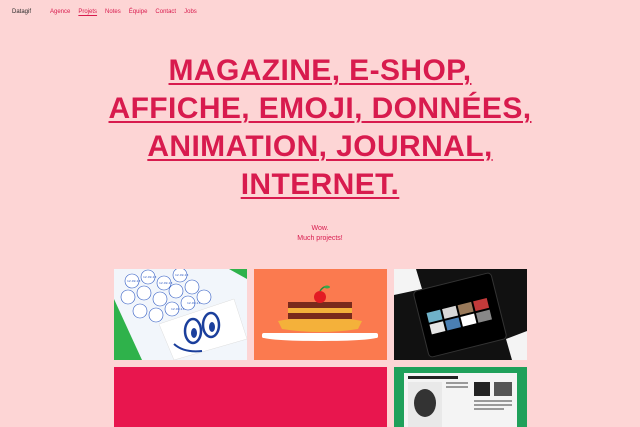 The image size is (640, 427). Describe the element at coordinates (320, 70) in the screenshot. I see `hero-line-1: MAGAZINE, E-SHOP,` at that location.